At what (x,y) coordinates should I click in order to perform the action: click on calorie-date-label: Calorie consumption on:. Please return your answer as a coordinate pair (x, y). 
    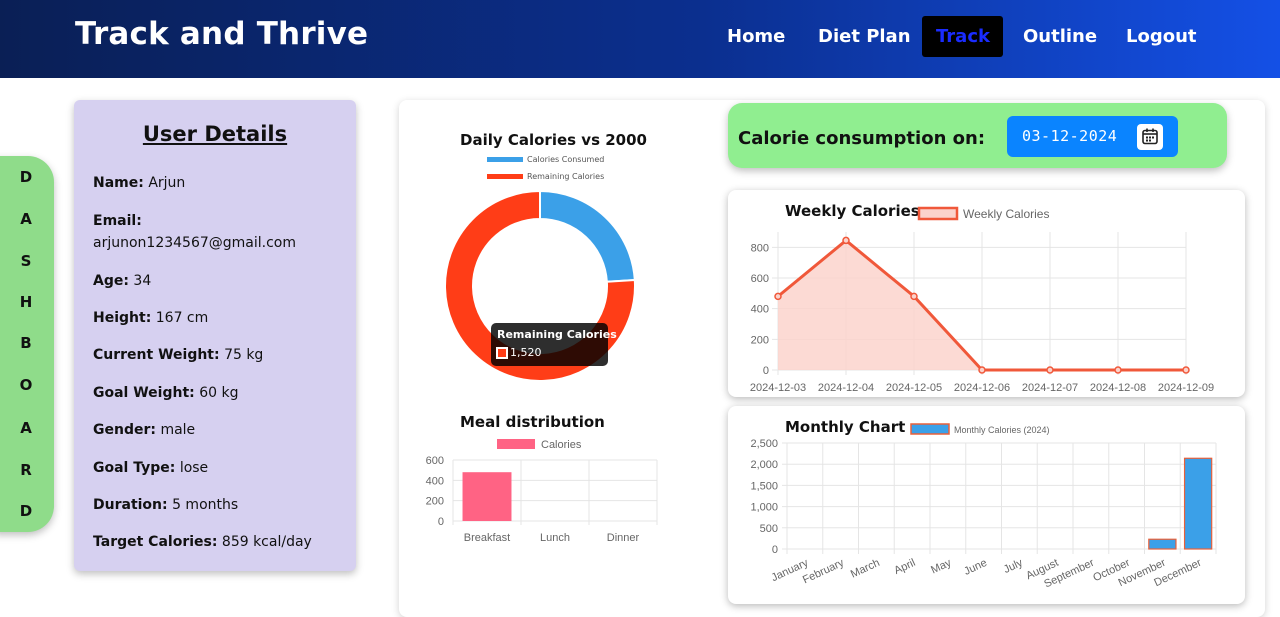
    Looking at the image, I should click on (862, 138).